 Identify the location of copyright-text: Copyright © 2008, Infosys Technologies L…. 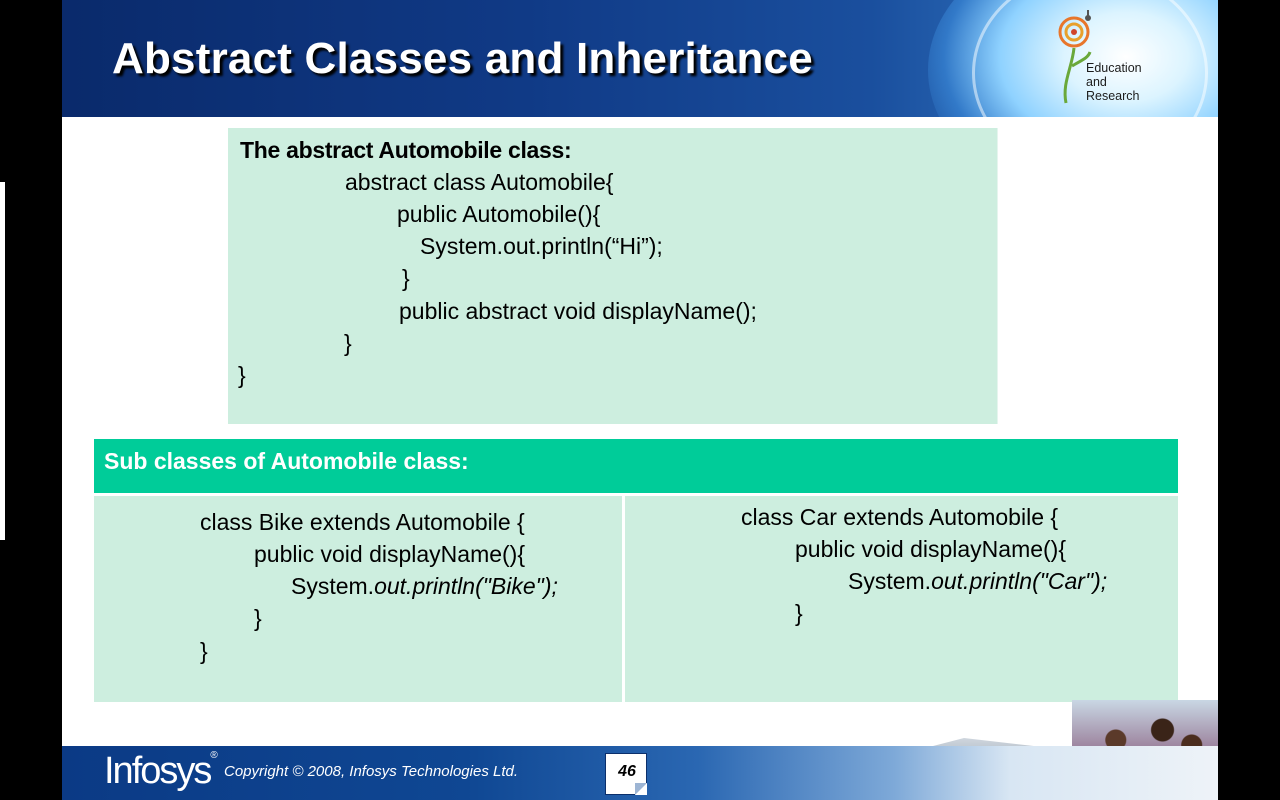
(371, 771).